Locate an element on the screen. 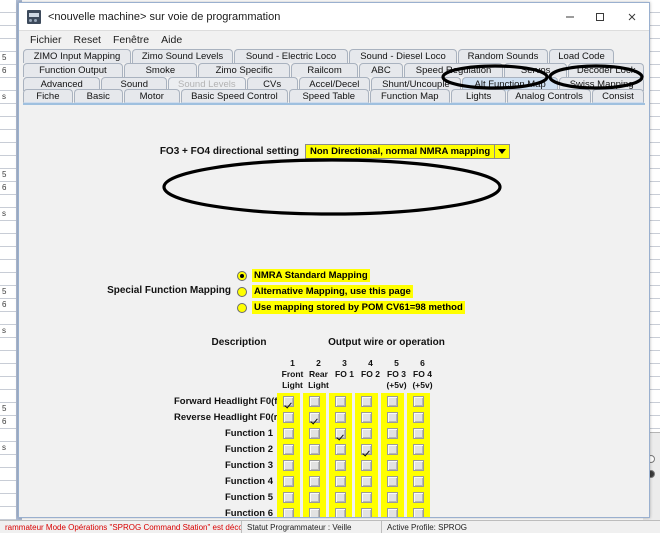 The image size is (660, 533). checkbox-r1-c5 is located at coordinates (392, 401).